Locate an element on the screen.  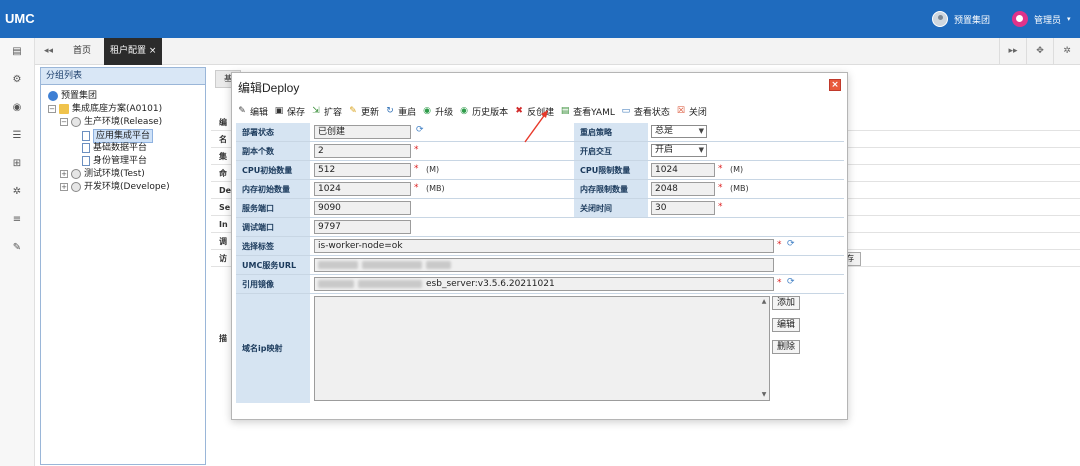
left-icon-nav: ▤ ⚙ ◉ ☰ ⊞ ✲ ≡ ✎ is located at coordinates (17, 252).